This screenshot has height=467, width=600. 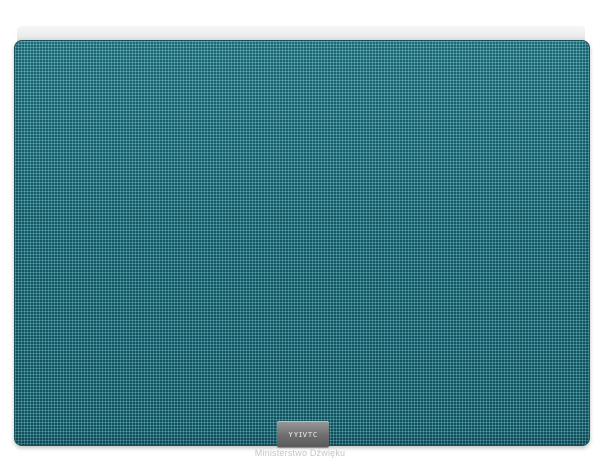 I want to click on brand-badge-text: ʏʏɪᴠᴛᴄ, so click(x=303, y=434).